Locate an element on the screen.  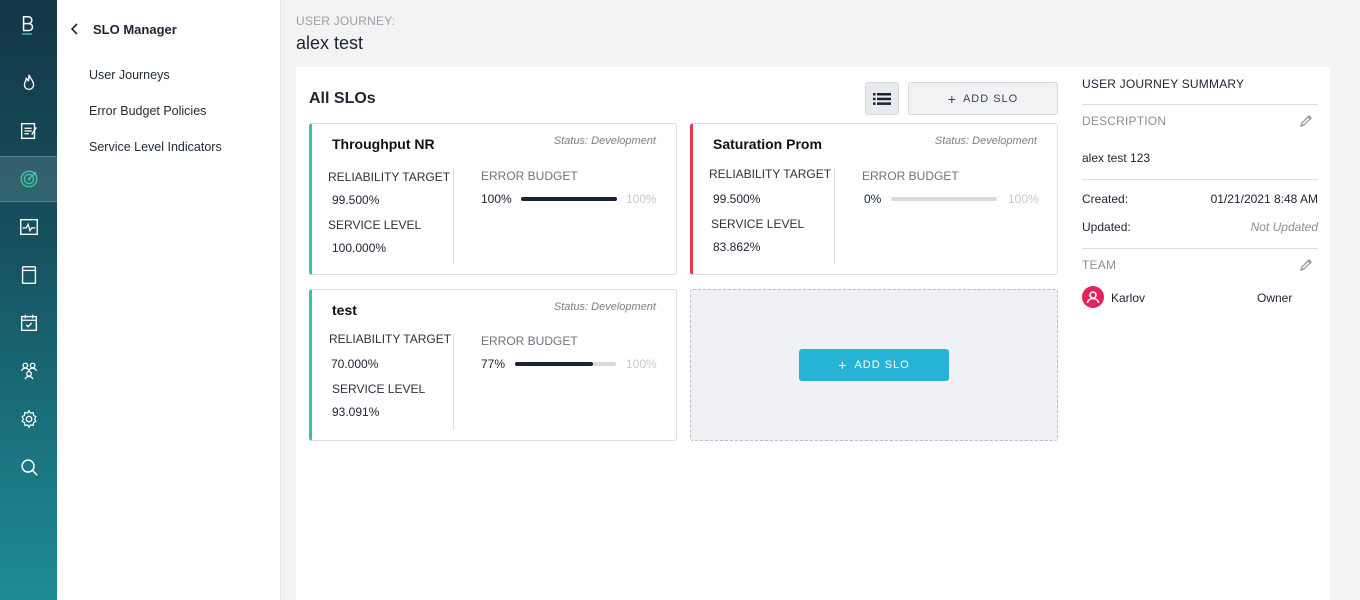
error-budget-value: 77% is located at coordinates (493, 364).